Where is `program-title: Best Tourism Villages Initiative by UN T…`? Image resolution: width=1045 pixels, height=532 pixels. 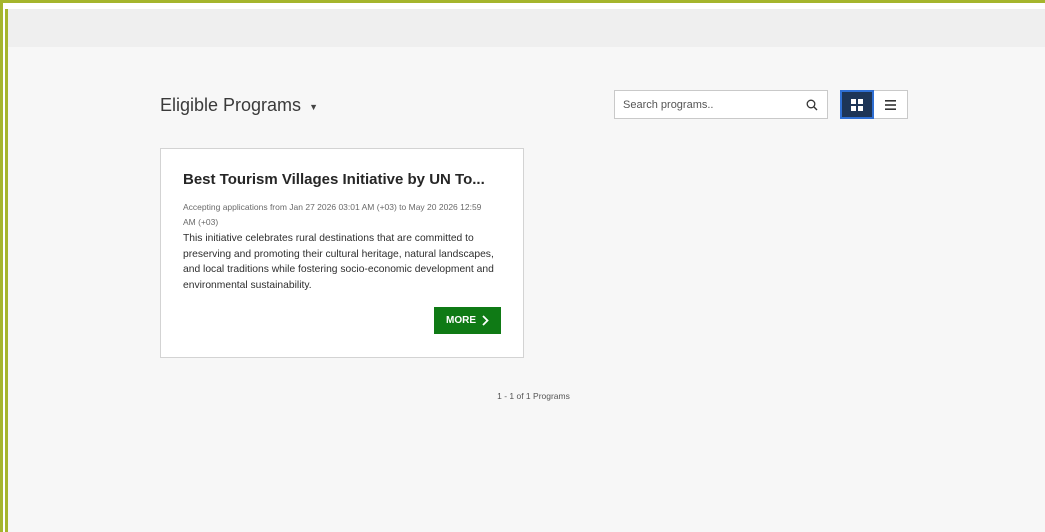
program-title: Best Tourism Villages Initiative by UN T… is located at coordinates (342, 179).